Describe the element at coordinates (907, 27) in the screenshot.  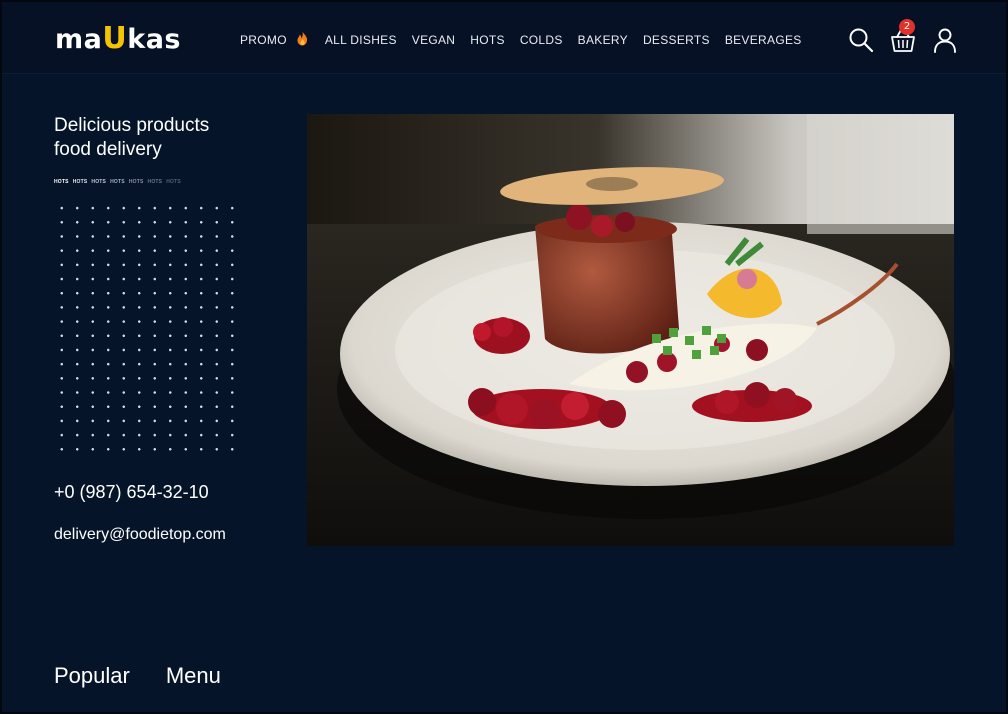
I see `cart-count-badge: 2` at that location.